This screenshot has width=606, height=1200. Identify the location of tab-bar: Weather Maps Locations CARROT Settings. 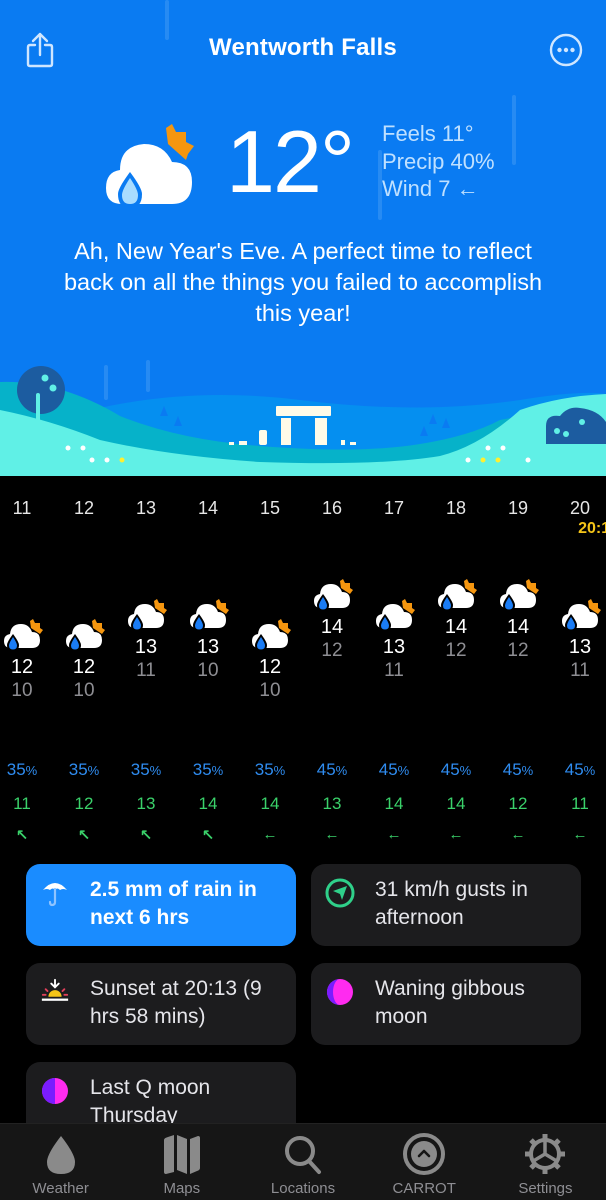
(303, 1161).